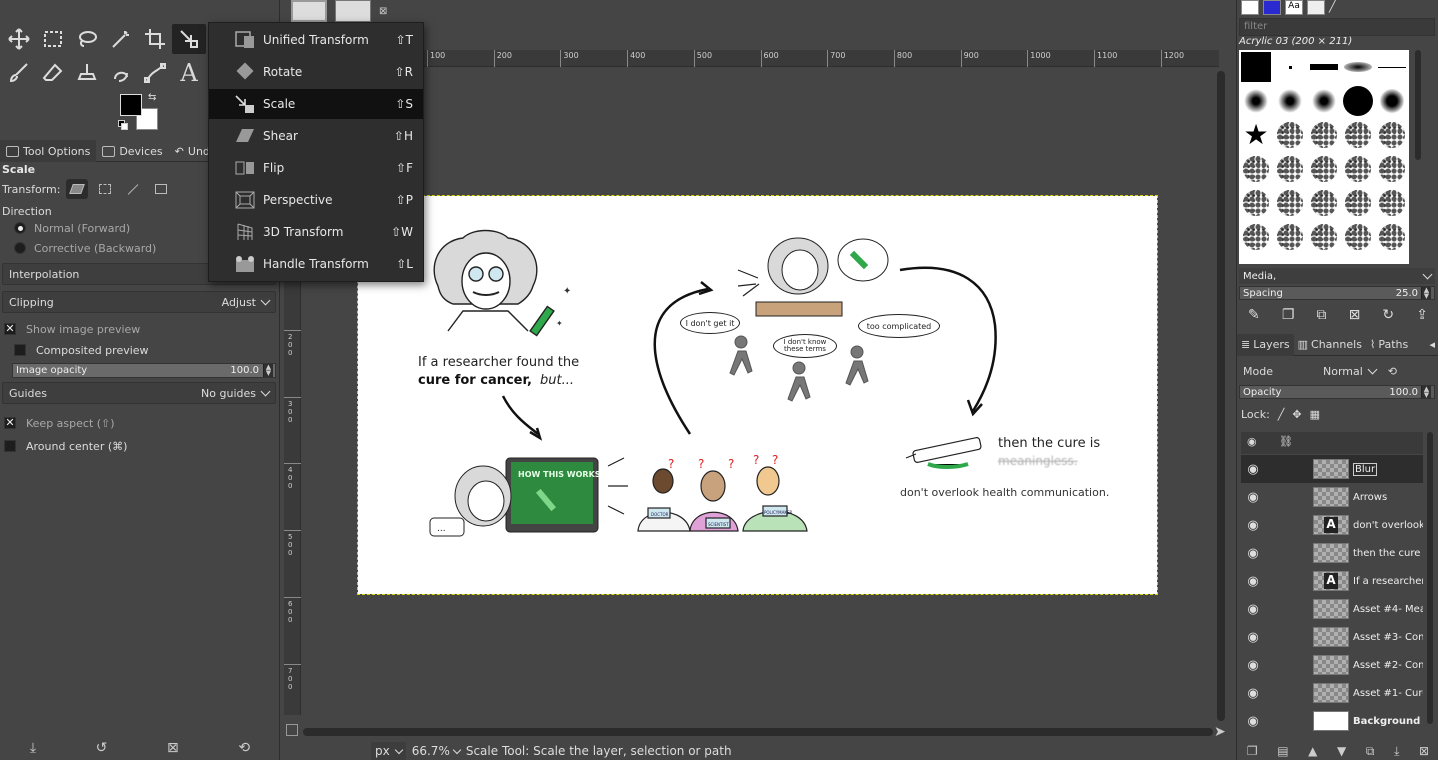 The width and height of the screenshot is (1438, 760). I want to click on layer-row: ◉ don't overlook, so click(1332, 525).